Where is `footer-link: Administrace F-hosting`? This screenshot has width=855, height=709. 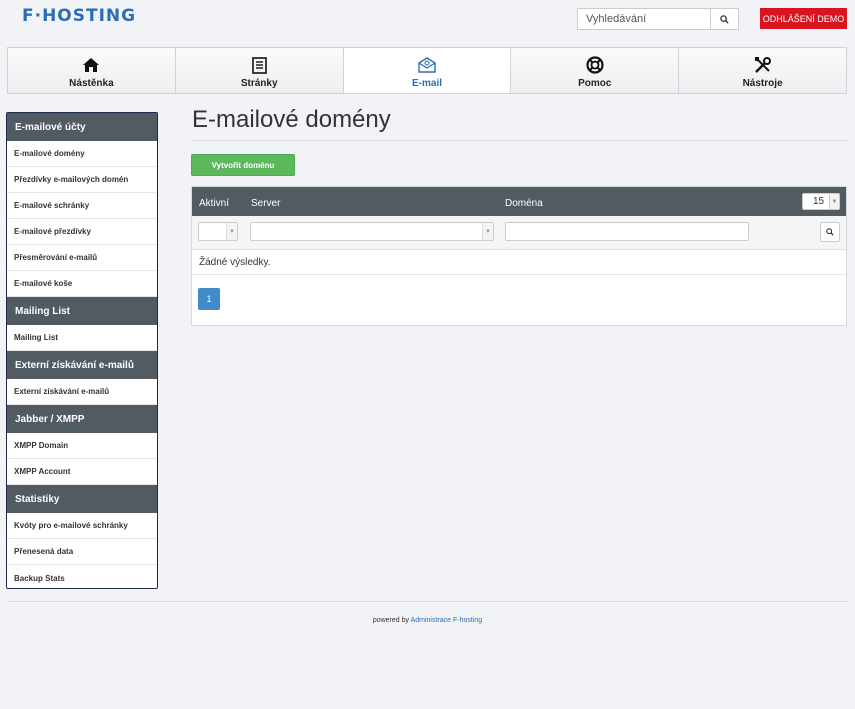 footer-link: Administrace F-hosting is located at coordinates (447, 620).